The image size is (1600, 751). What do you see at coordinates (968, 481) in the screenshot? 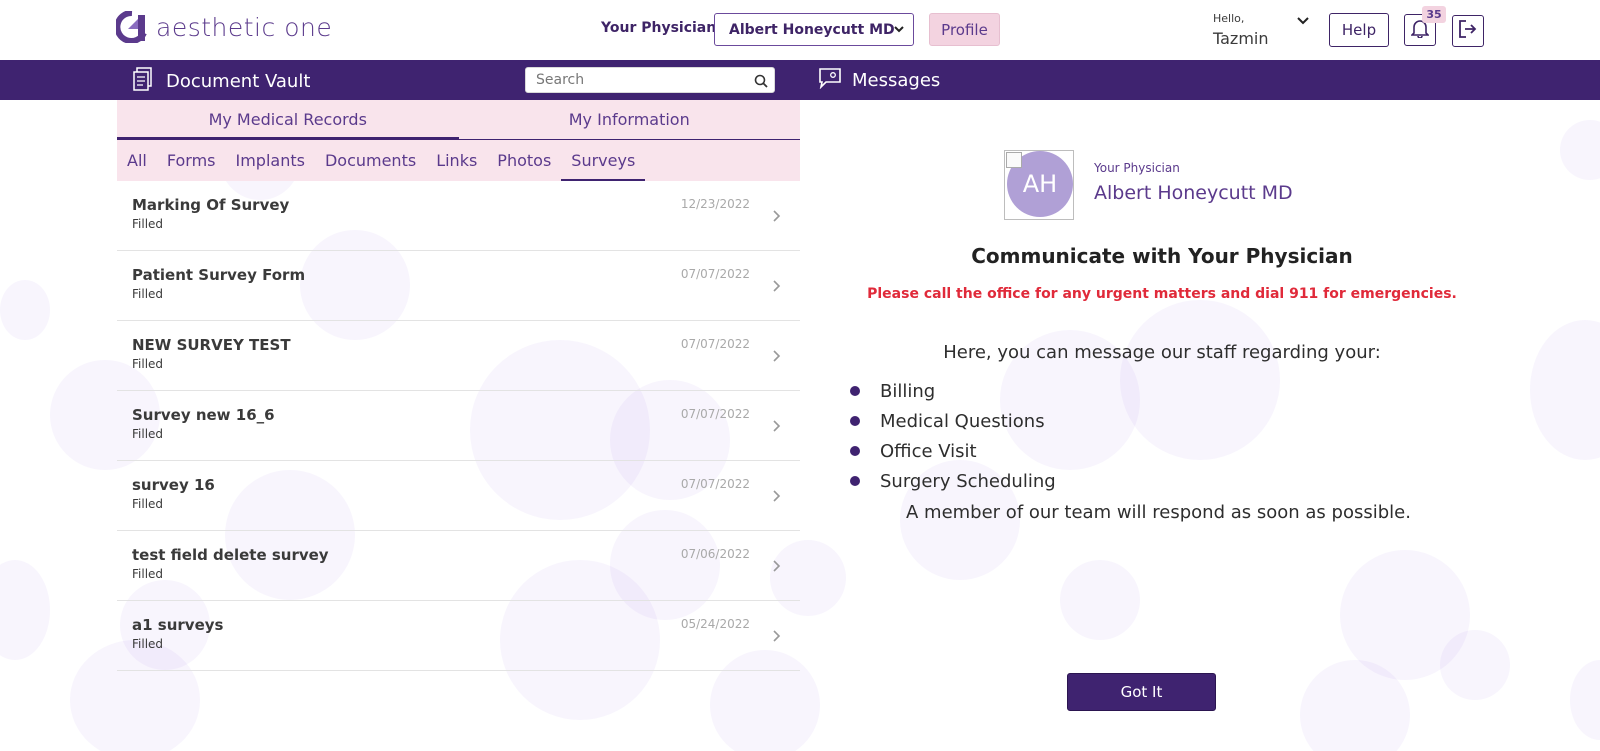
I see `topic-label: Surgery Scheduling` at bounding box center [968, 481].